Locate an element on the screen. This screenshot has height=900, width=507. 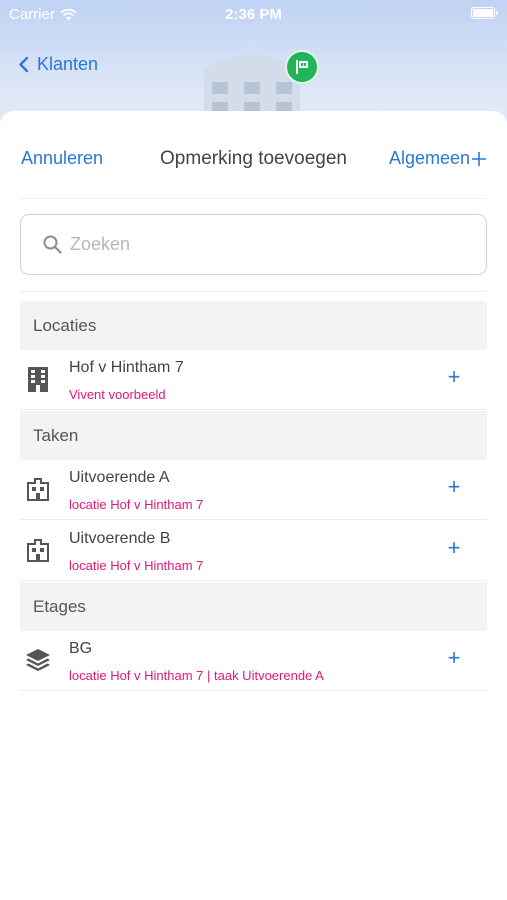
battery-icon is located at coordinates (484, 13).